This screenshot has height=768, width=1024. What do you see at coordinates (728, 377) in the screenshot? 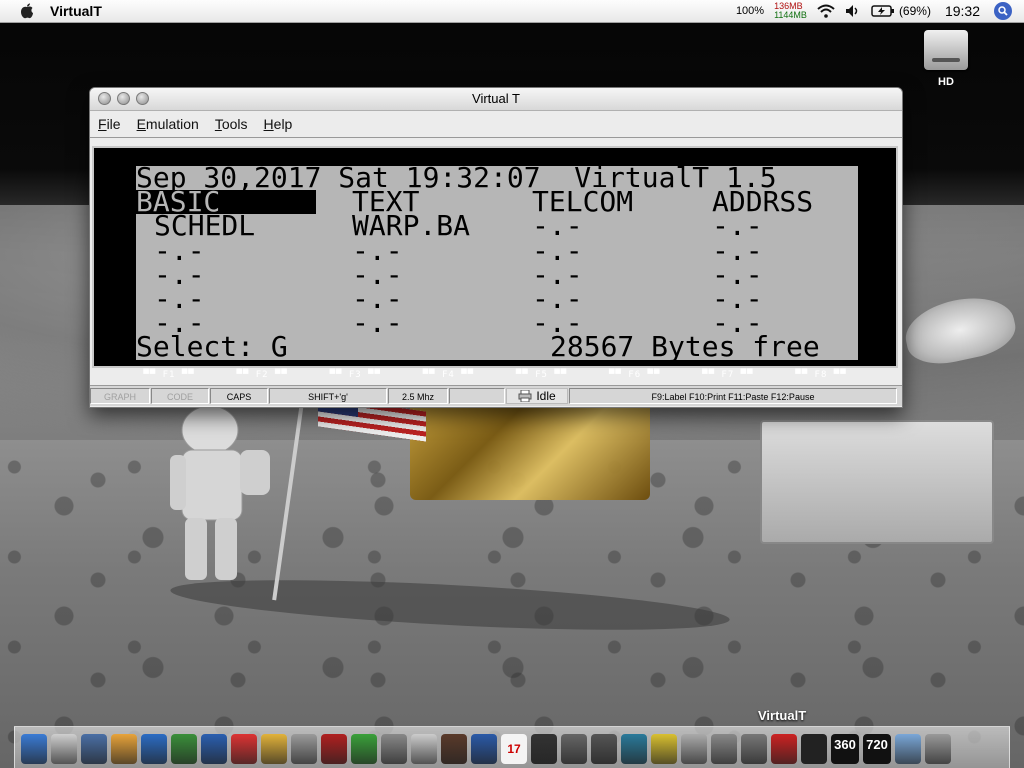
I see `function-key-f7: ▀▀ F7 ▀▀` at bounding box center [728, 377].